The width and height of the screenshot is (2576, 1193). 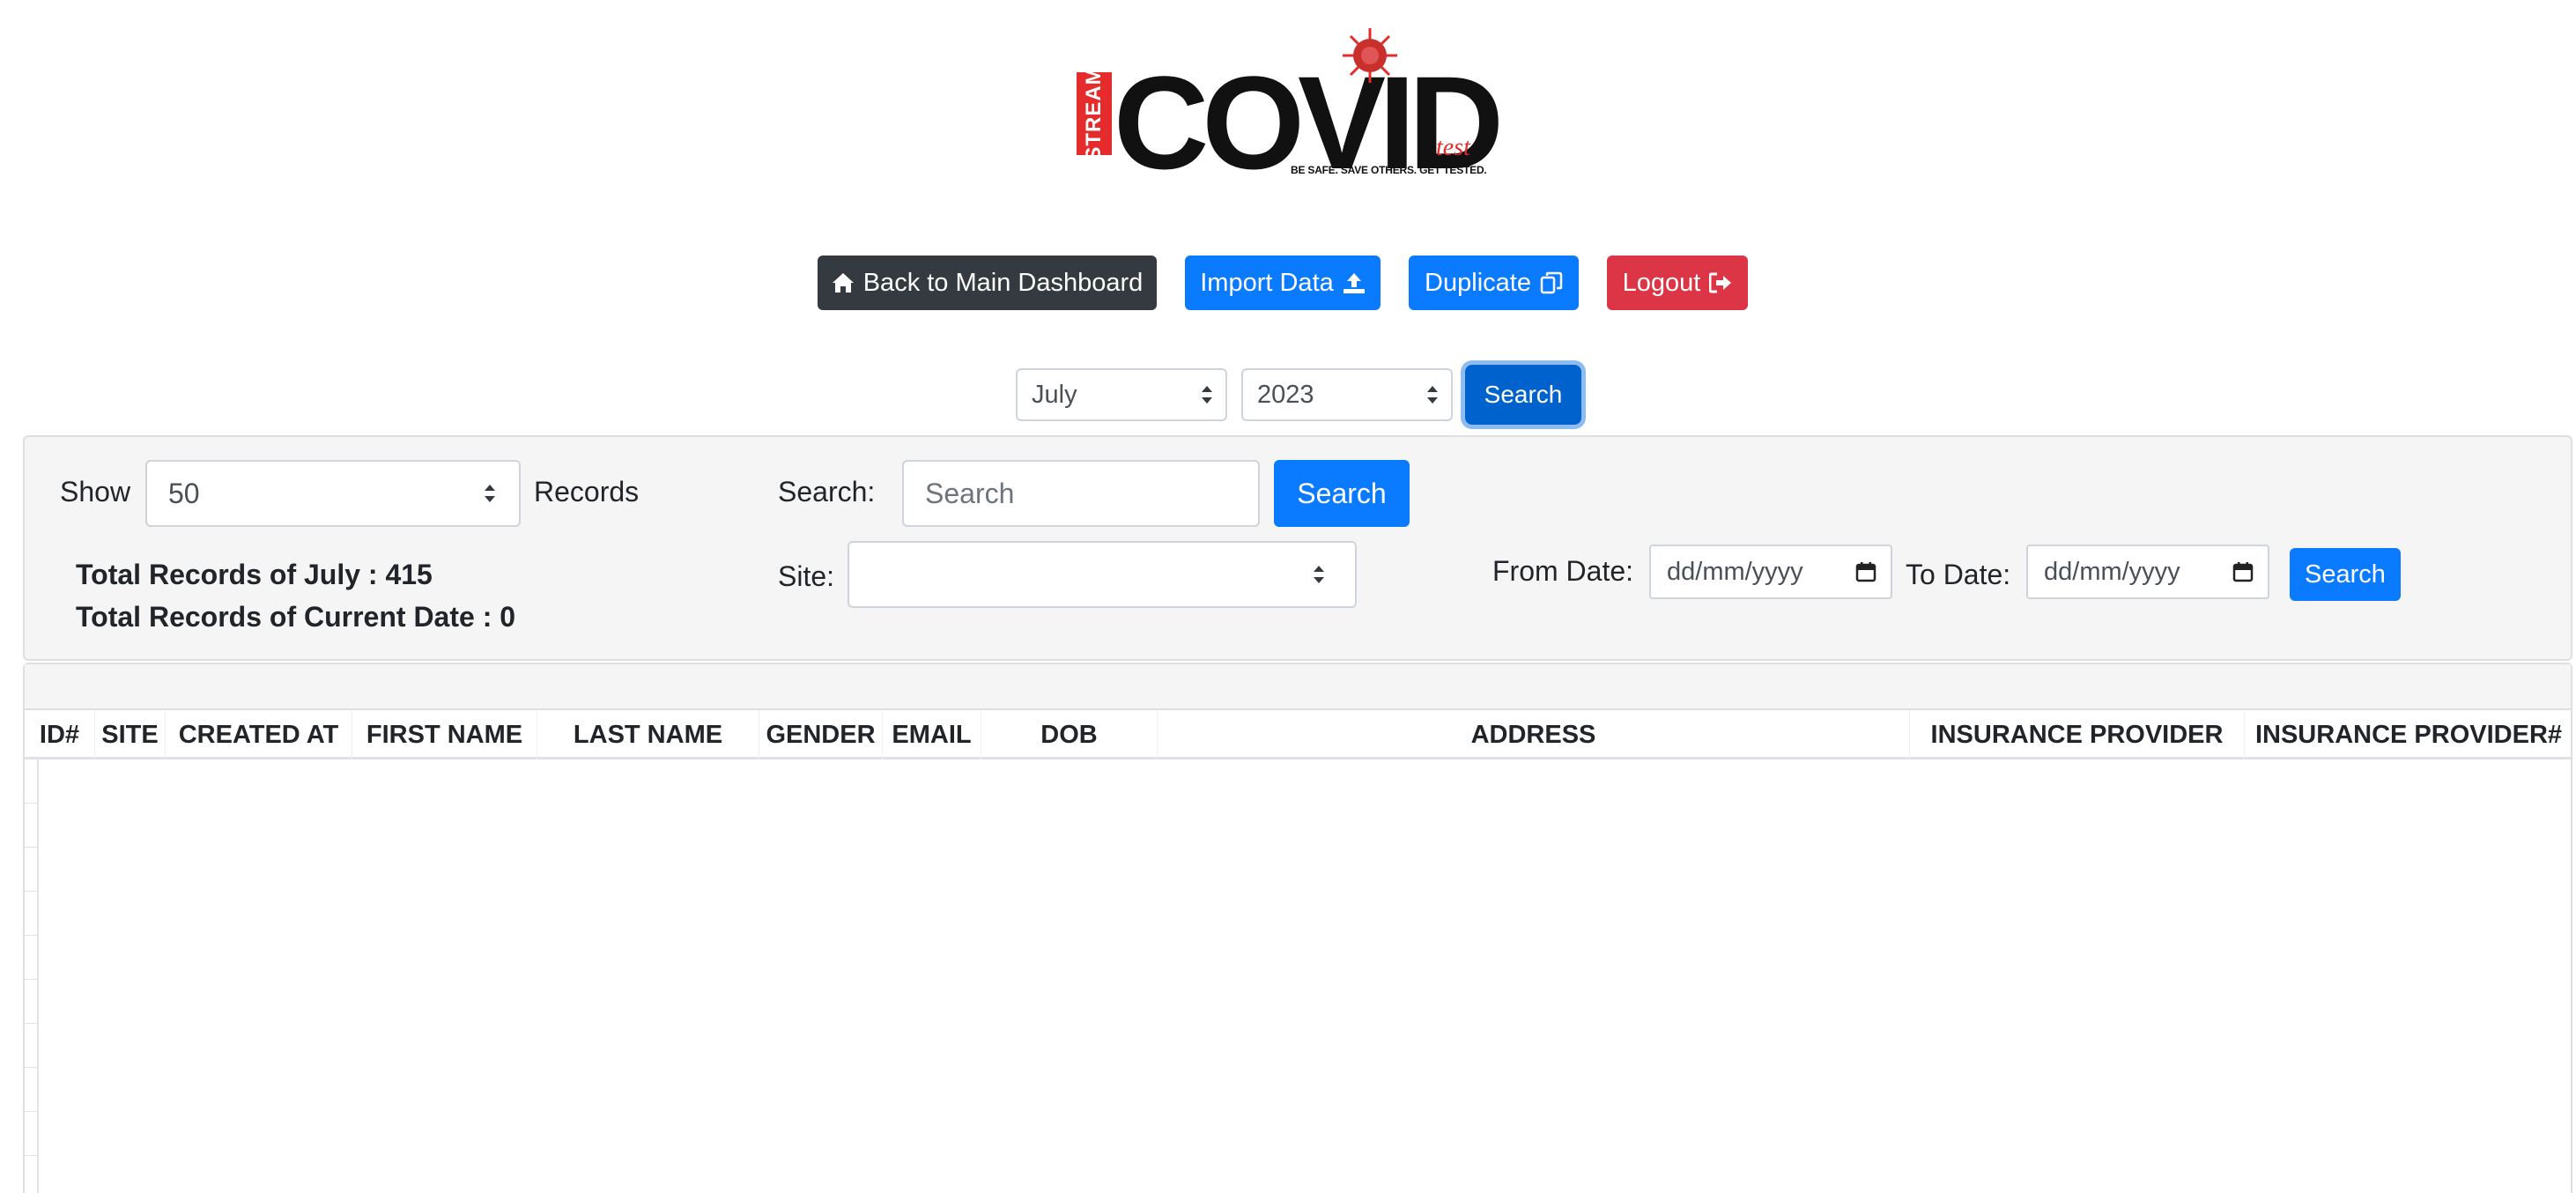 What do you see at coordinates (1494, 283) in the screenshot?
I see `duplicate-button: Duplicate` at bounding box center [1494, 283].